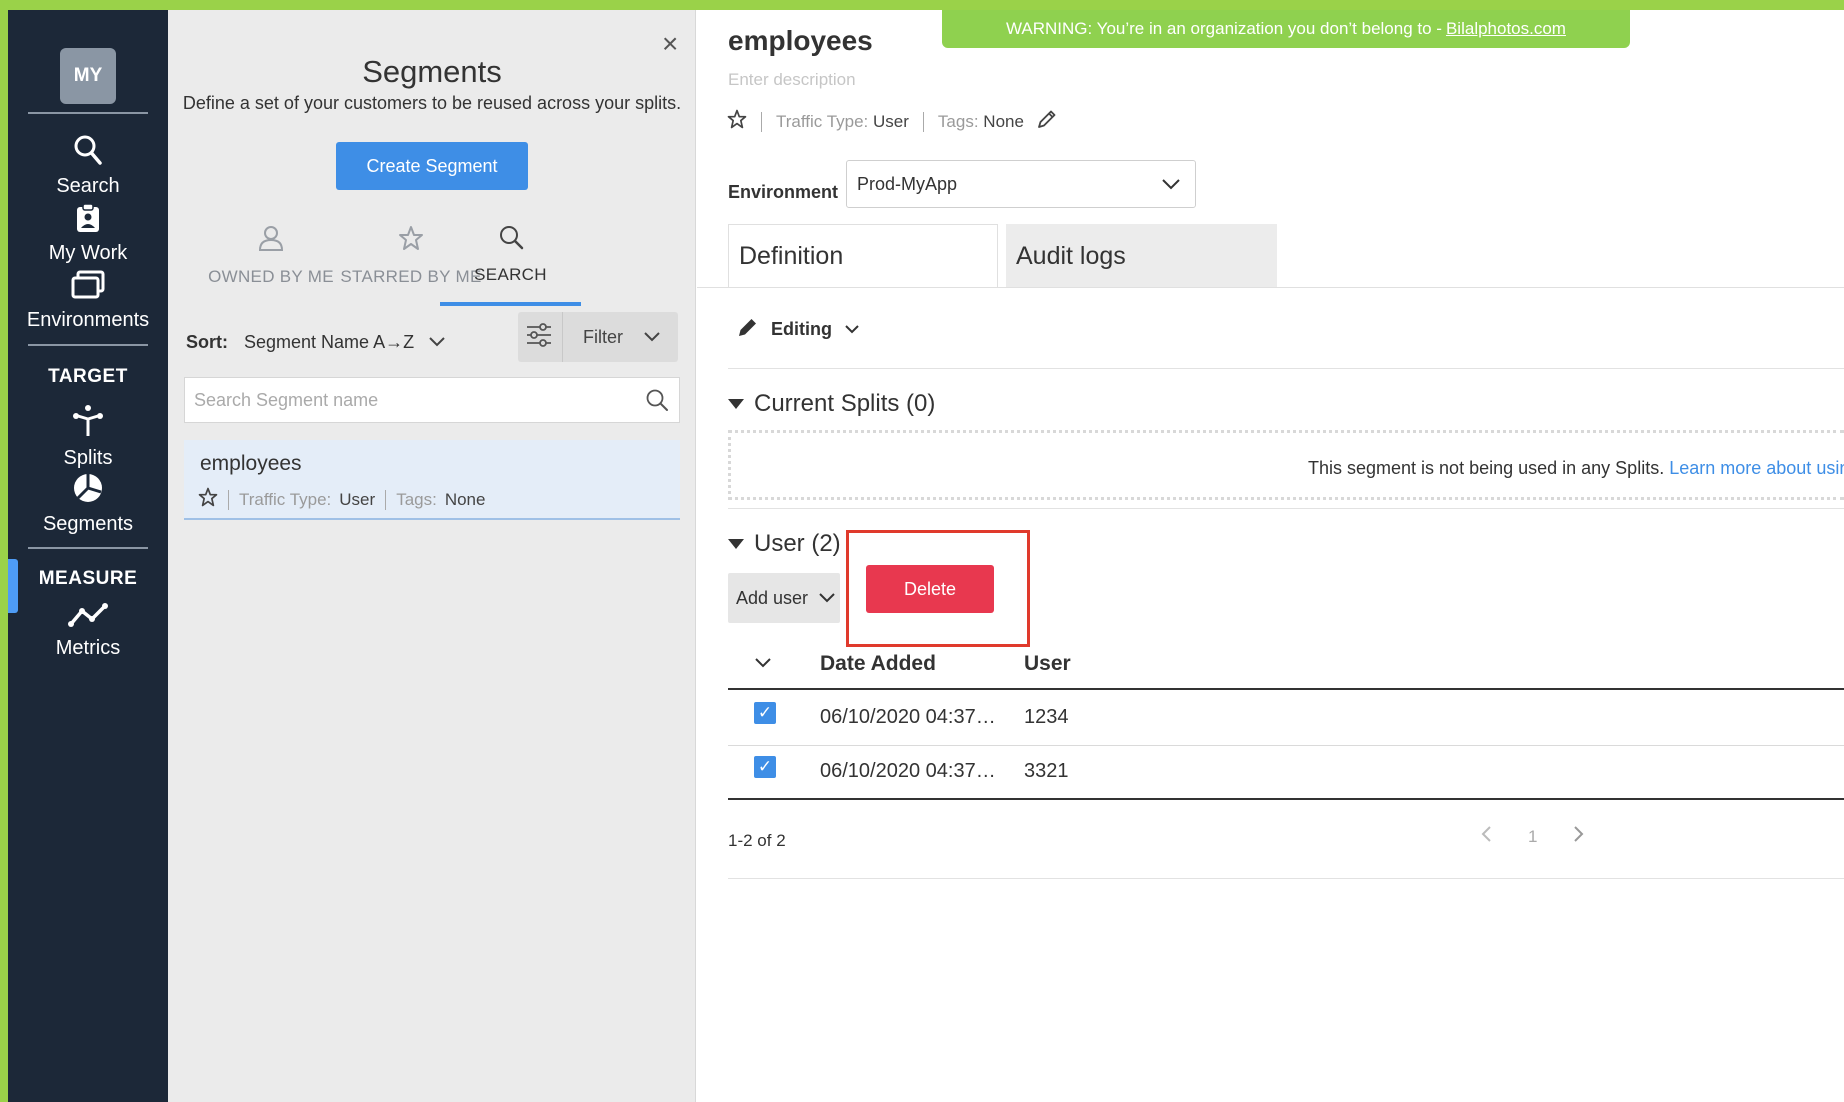 The width and height of the screenshot is (1844, 1102). What do you see at coordinates (4, 551) in the screenshot?
I see `left-accent-edge` at bounding box center [4, 551].